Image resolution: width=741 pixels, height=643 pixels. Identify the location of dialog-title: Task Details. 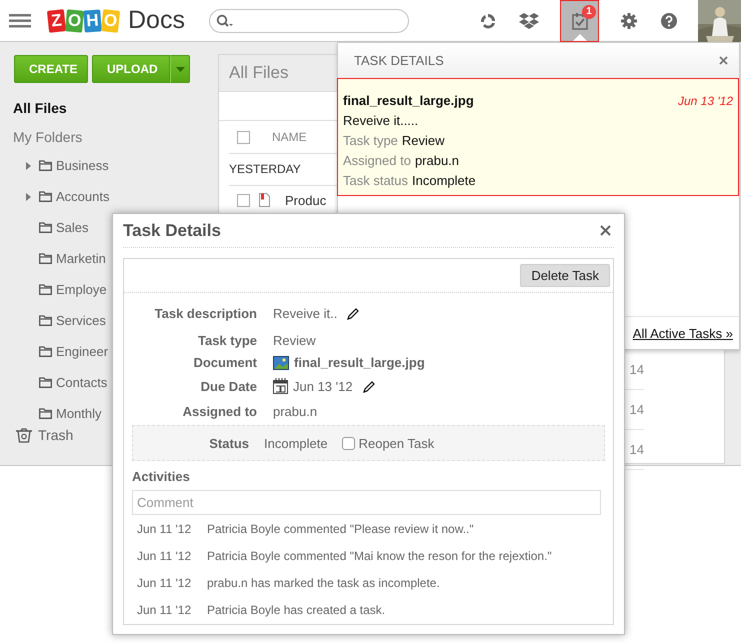
(172, 230).